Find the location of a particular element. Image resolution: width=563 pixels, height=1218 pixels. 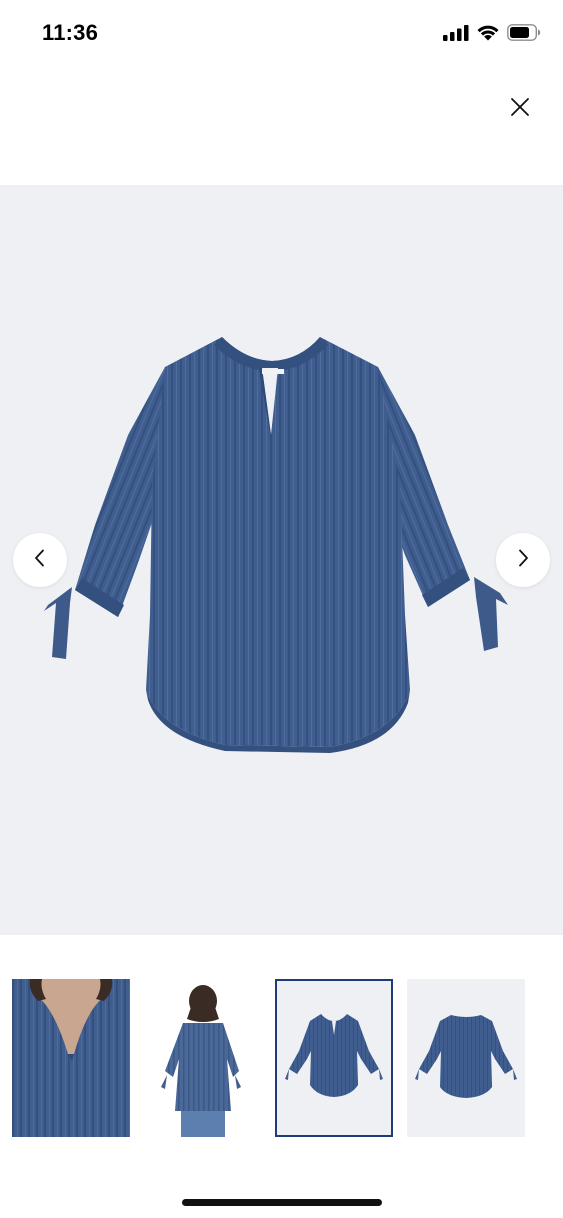

battery-icon is located at coordinates (524, 35).